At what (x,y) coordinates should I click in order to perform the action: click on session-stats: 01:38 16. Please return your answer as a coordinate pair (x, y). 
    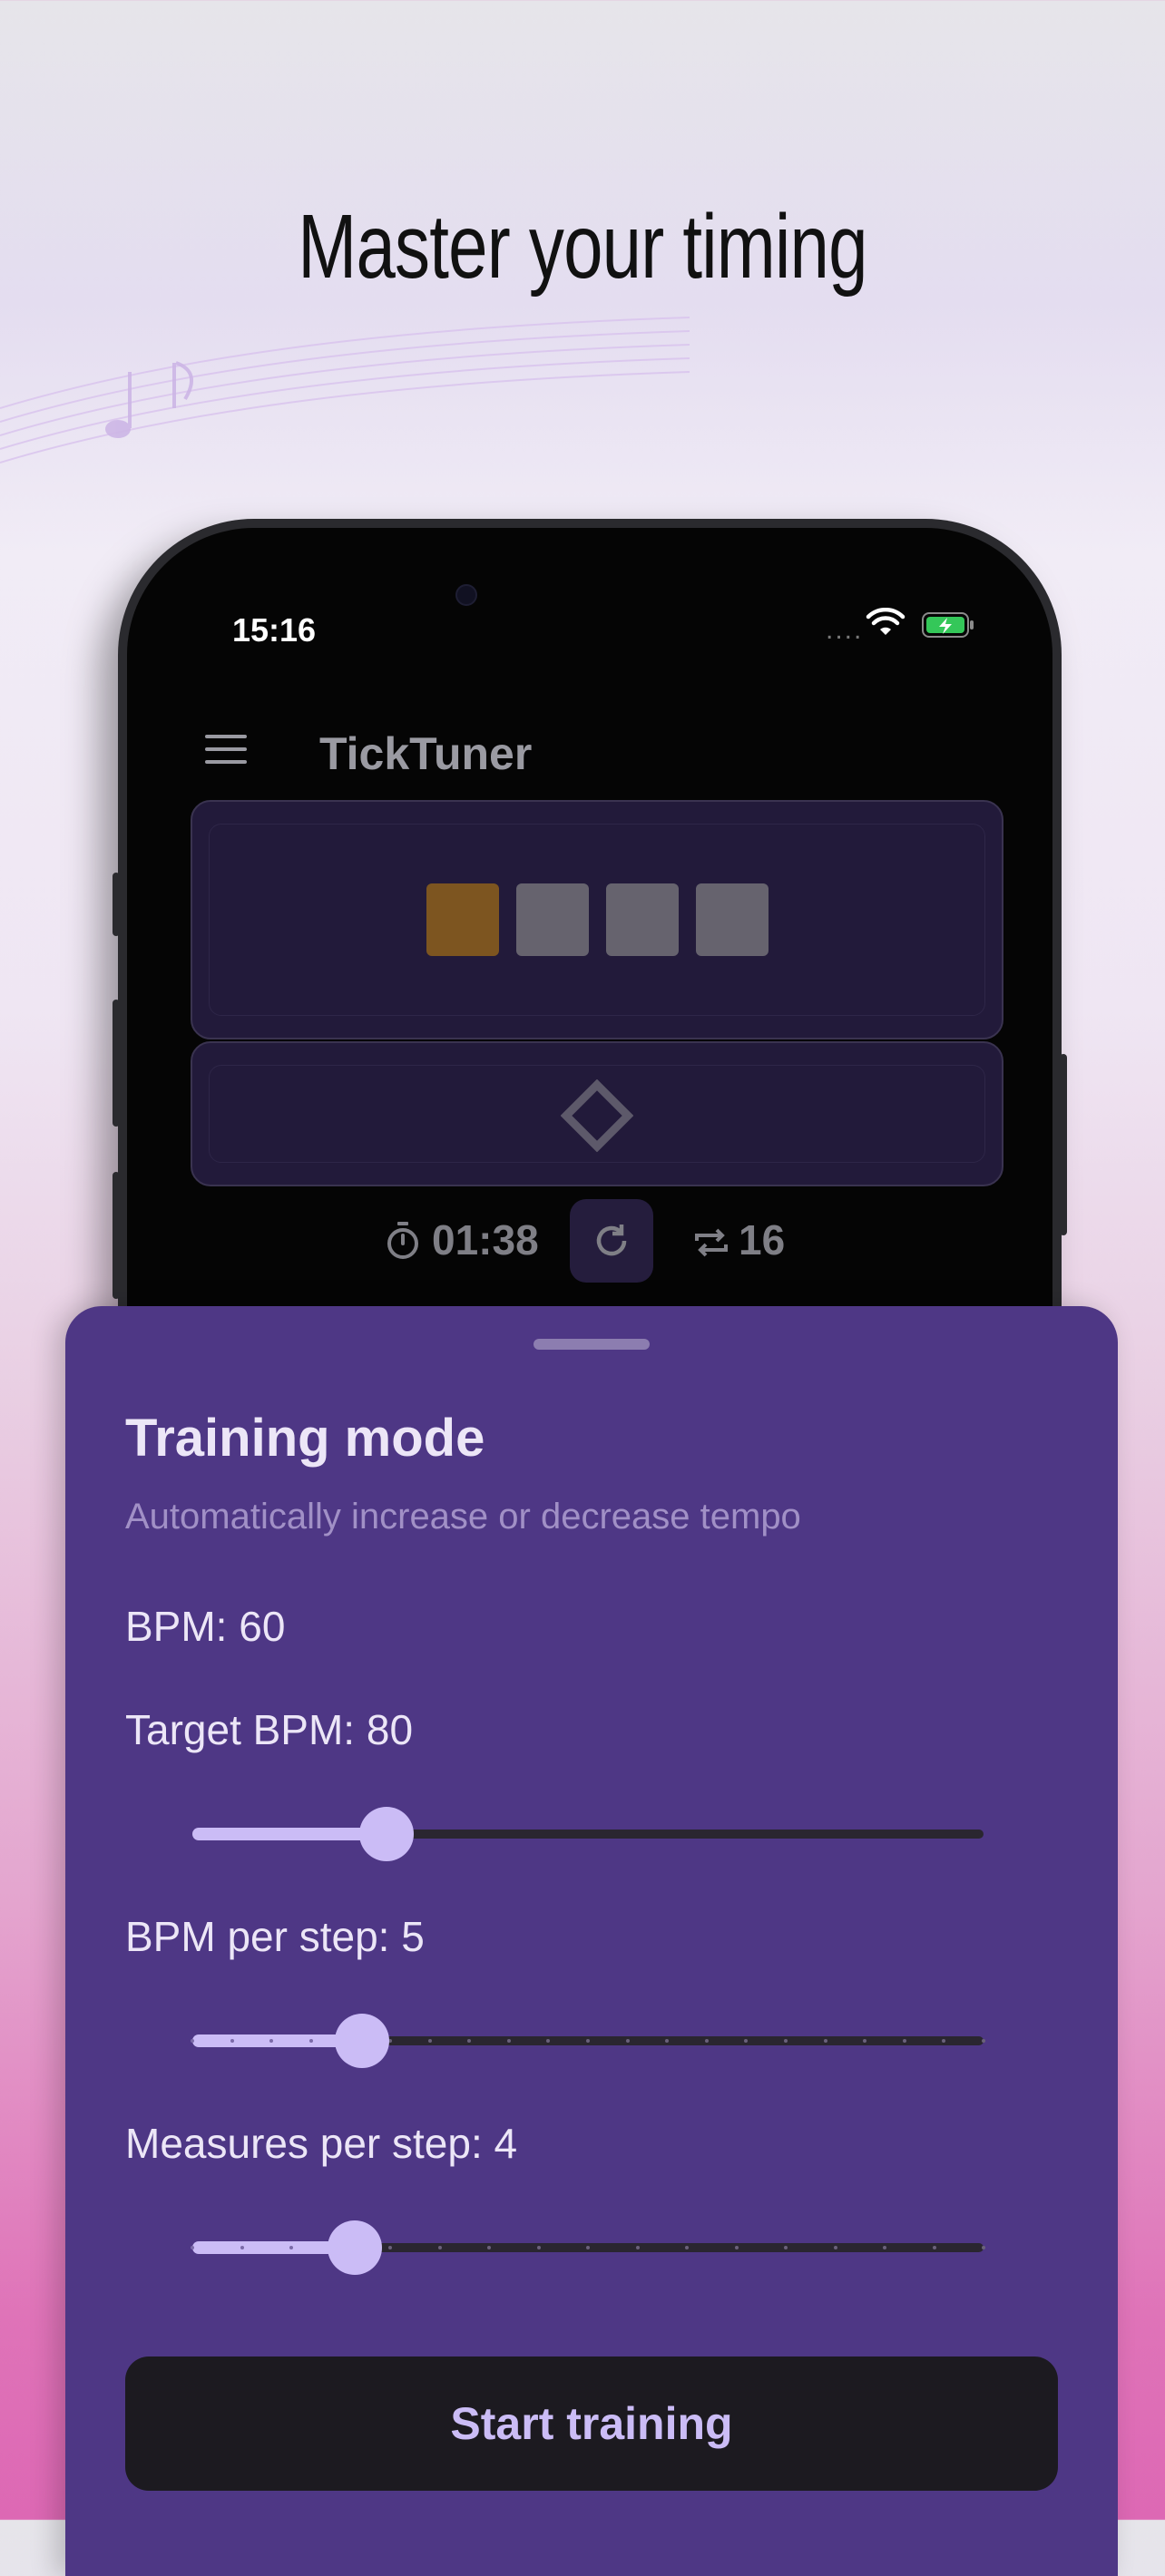
    Looking at the image, I should click on (589, 1244).